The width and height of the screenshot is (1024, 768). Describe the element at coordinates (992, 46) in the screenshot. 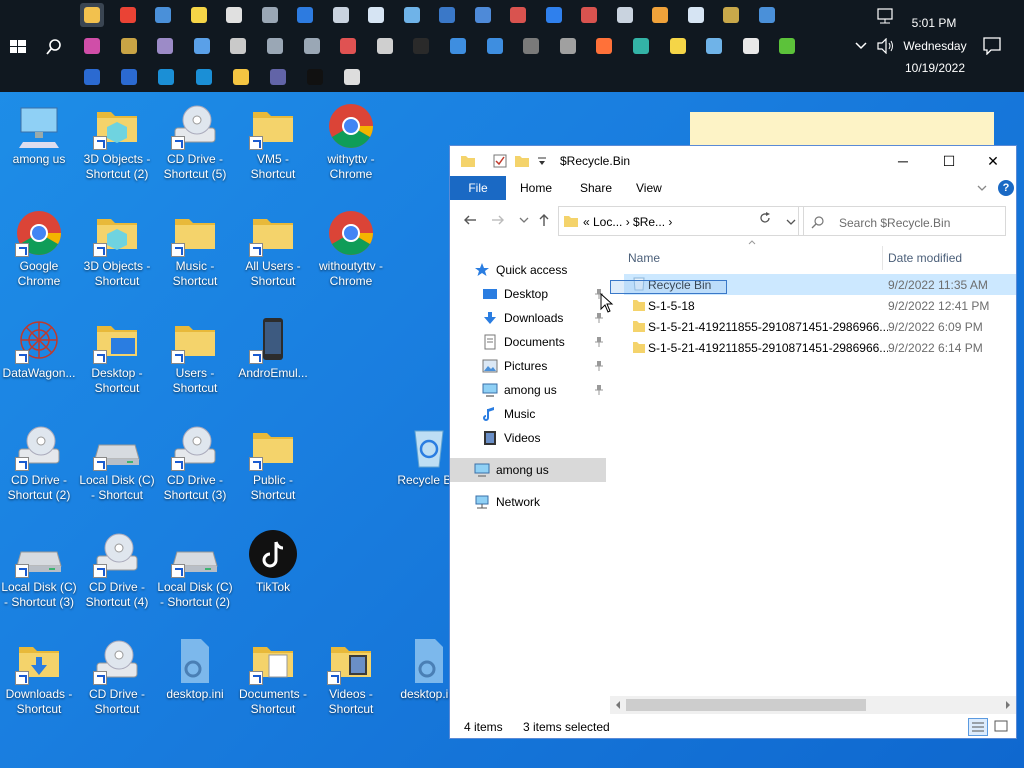

I see `notification-center-icon` at that location.